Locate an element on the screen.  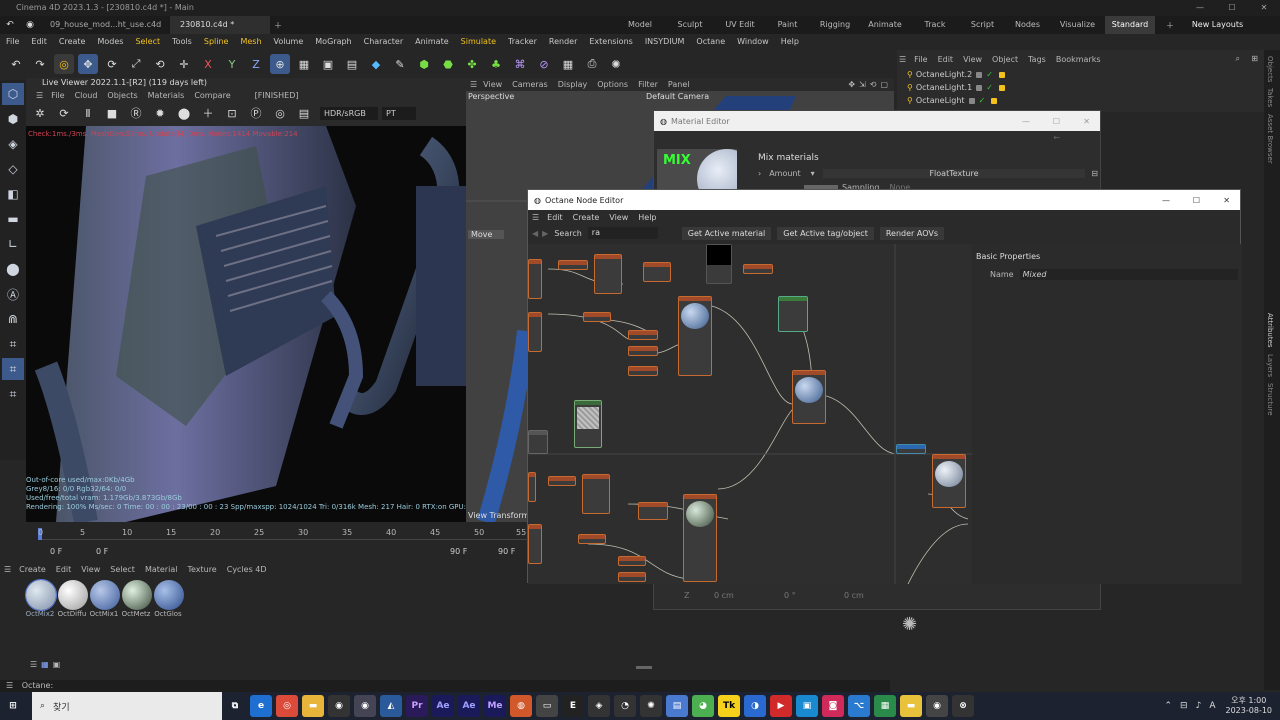
clay-mode-icon: ◎ is located at coordinates (280, 113).